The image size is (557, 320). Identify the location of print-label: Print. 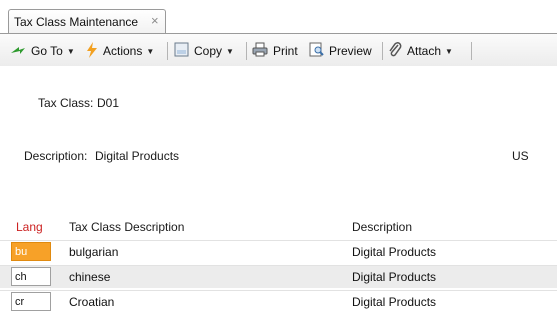
(285, 51).